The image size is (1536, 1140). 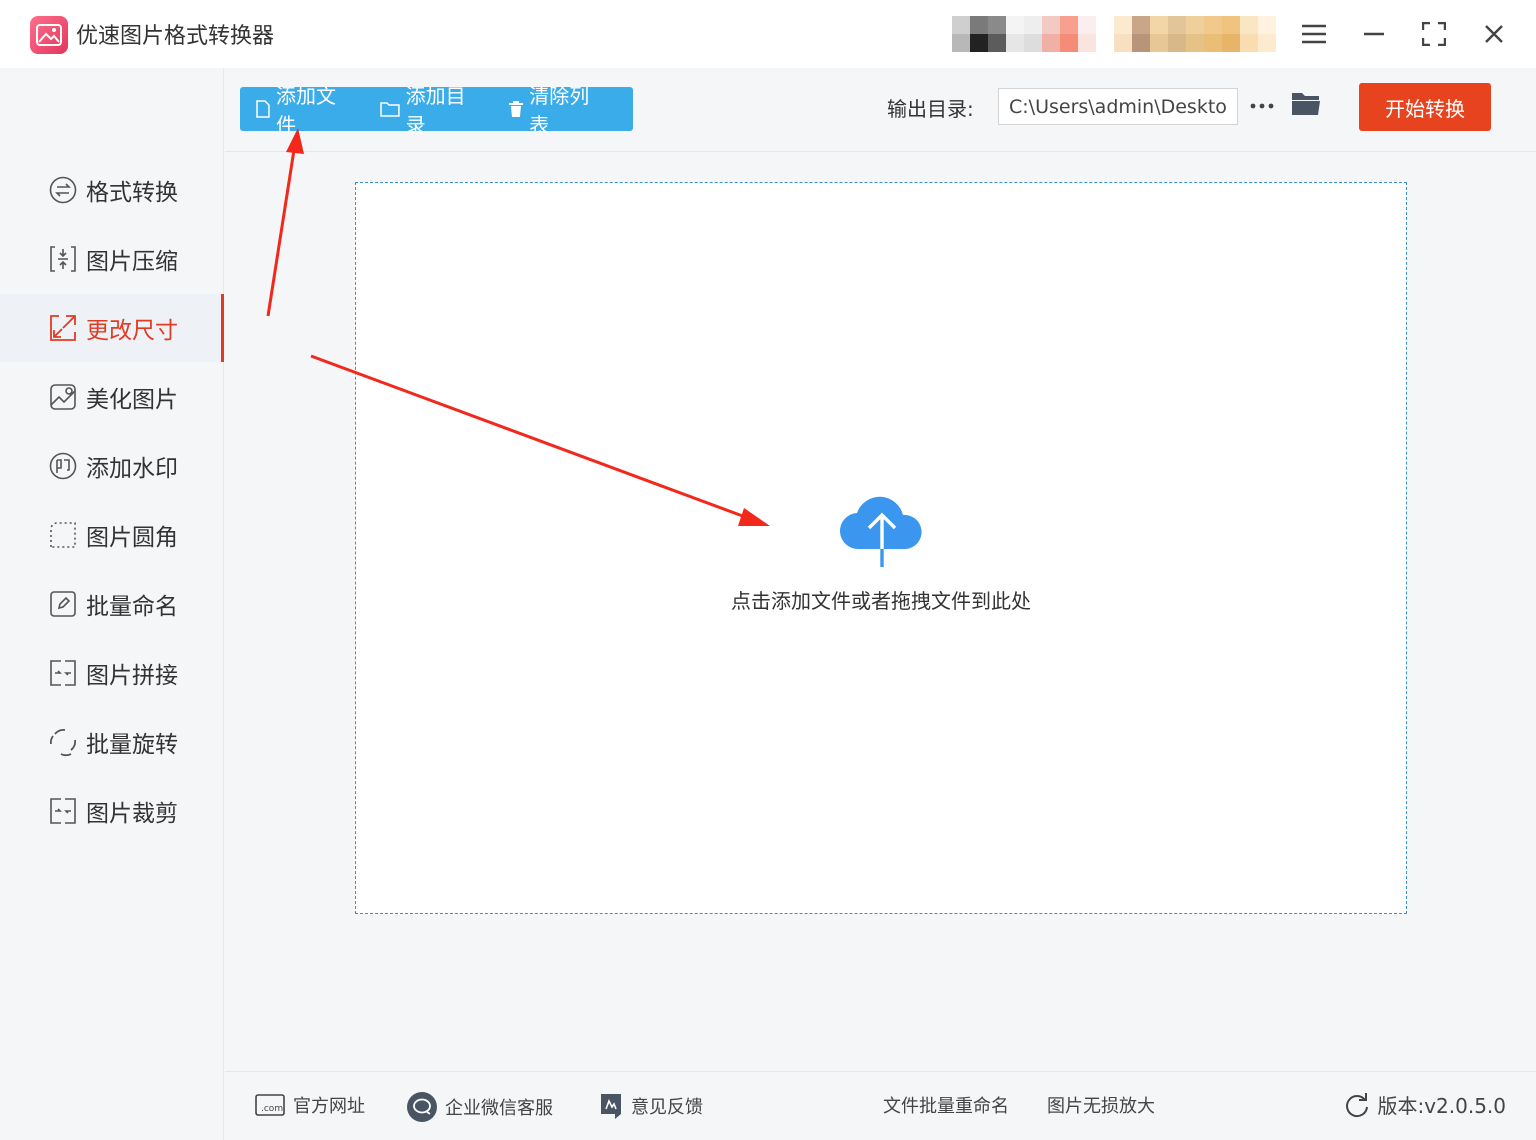 I want to click on sidebar-item-format-convert: 格式转换, so click(x=112, y=190).